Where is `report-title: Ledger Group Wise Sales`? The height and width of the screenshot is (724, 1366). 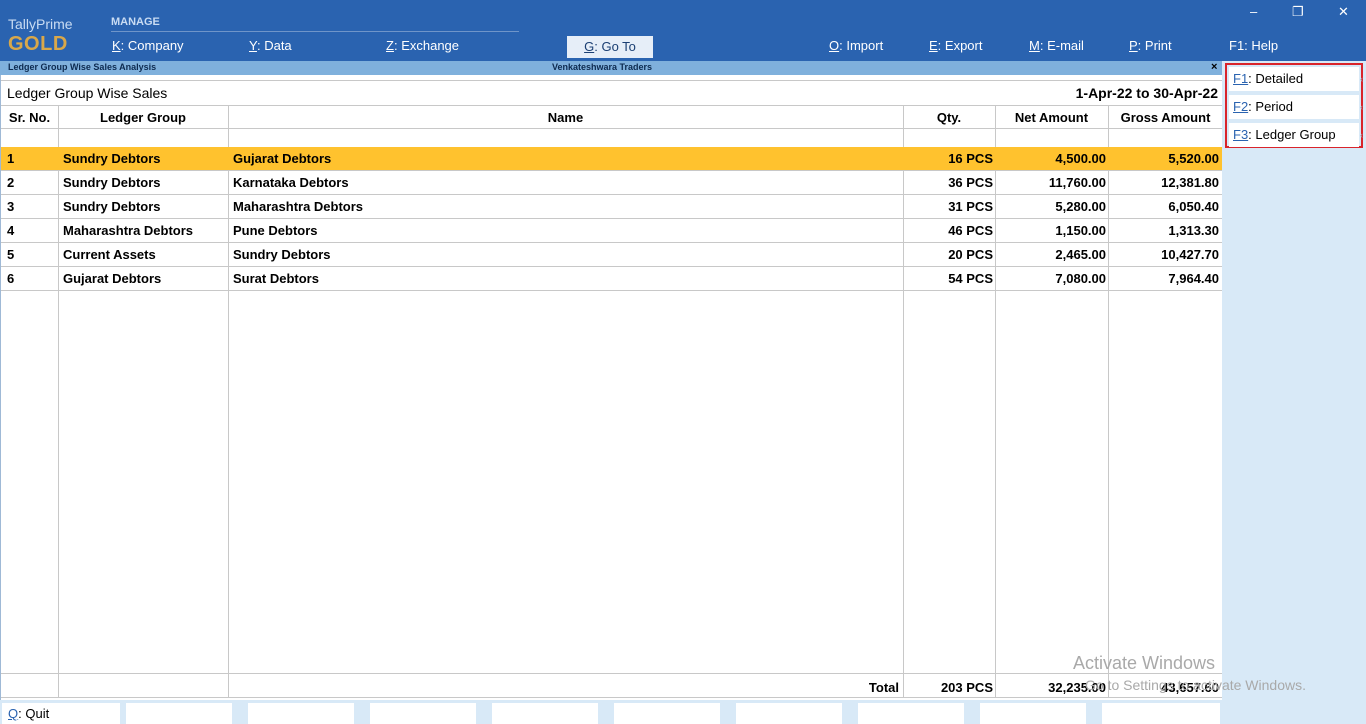 report-title: Ledger Group Wise Sales is located at coordinates (87, 93).